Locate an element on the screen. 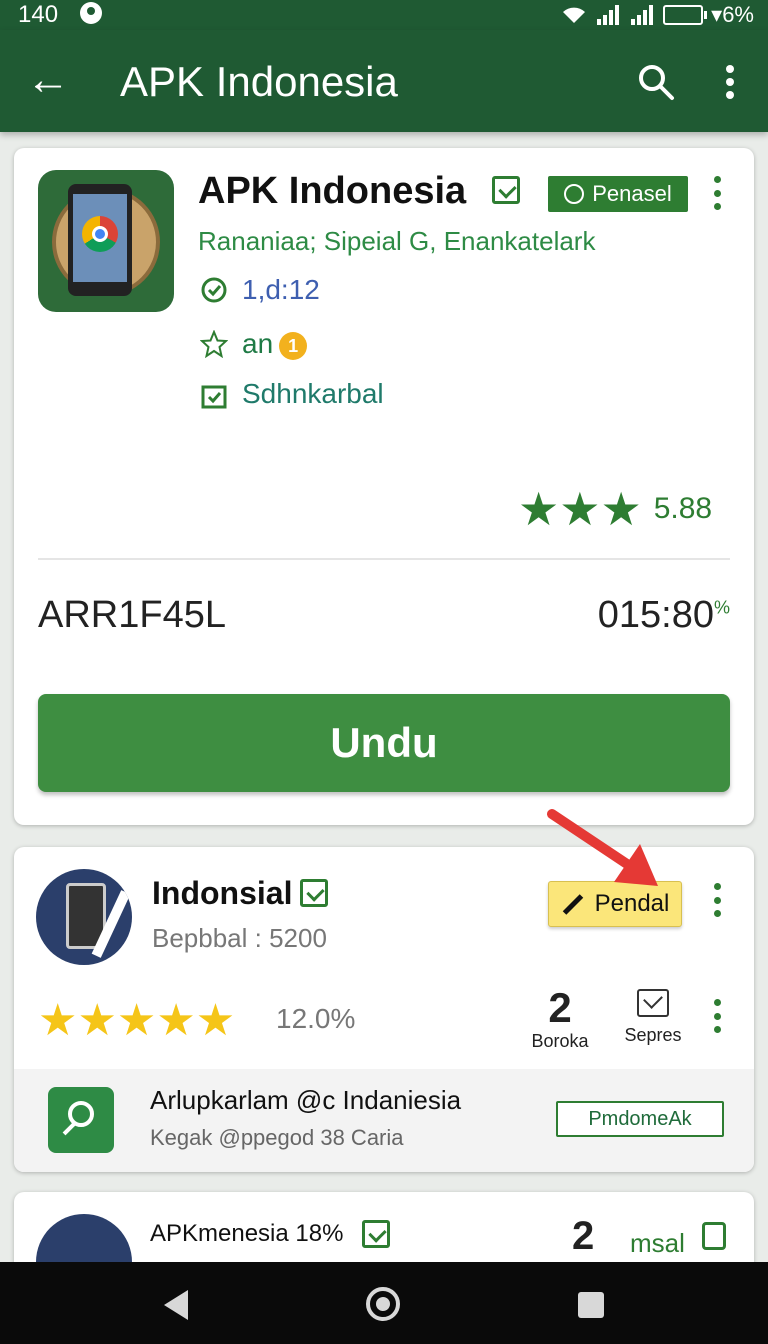 The height and width of the screenshot is (1344, 768). category-badge-label: Penasel is located at coordinates (632, 193).